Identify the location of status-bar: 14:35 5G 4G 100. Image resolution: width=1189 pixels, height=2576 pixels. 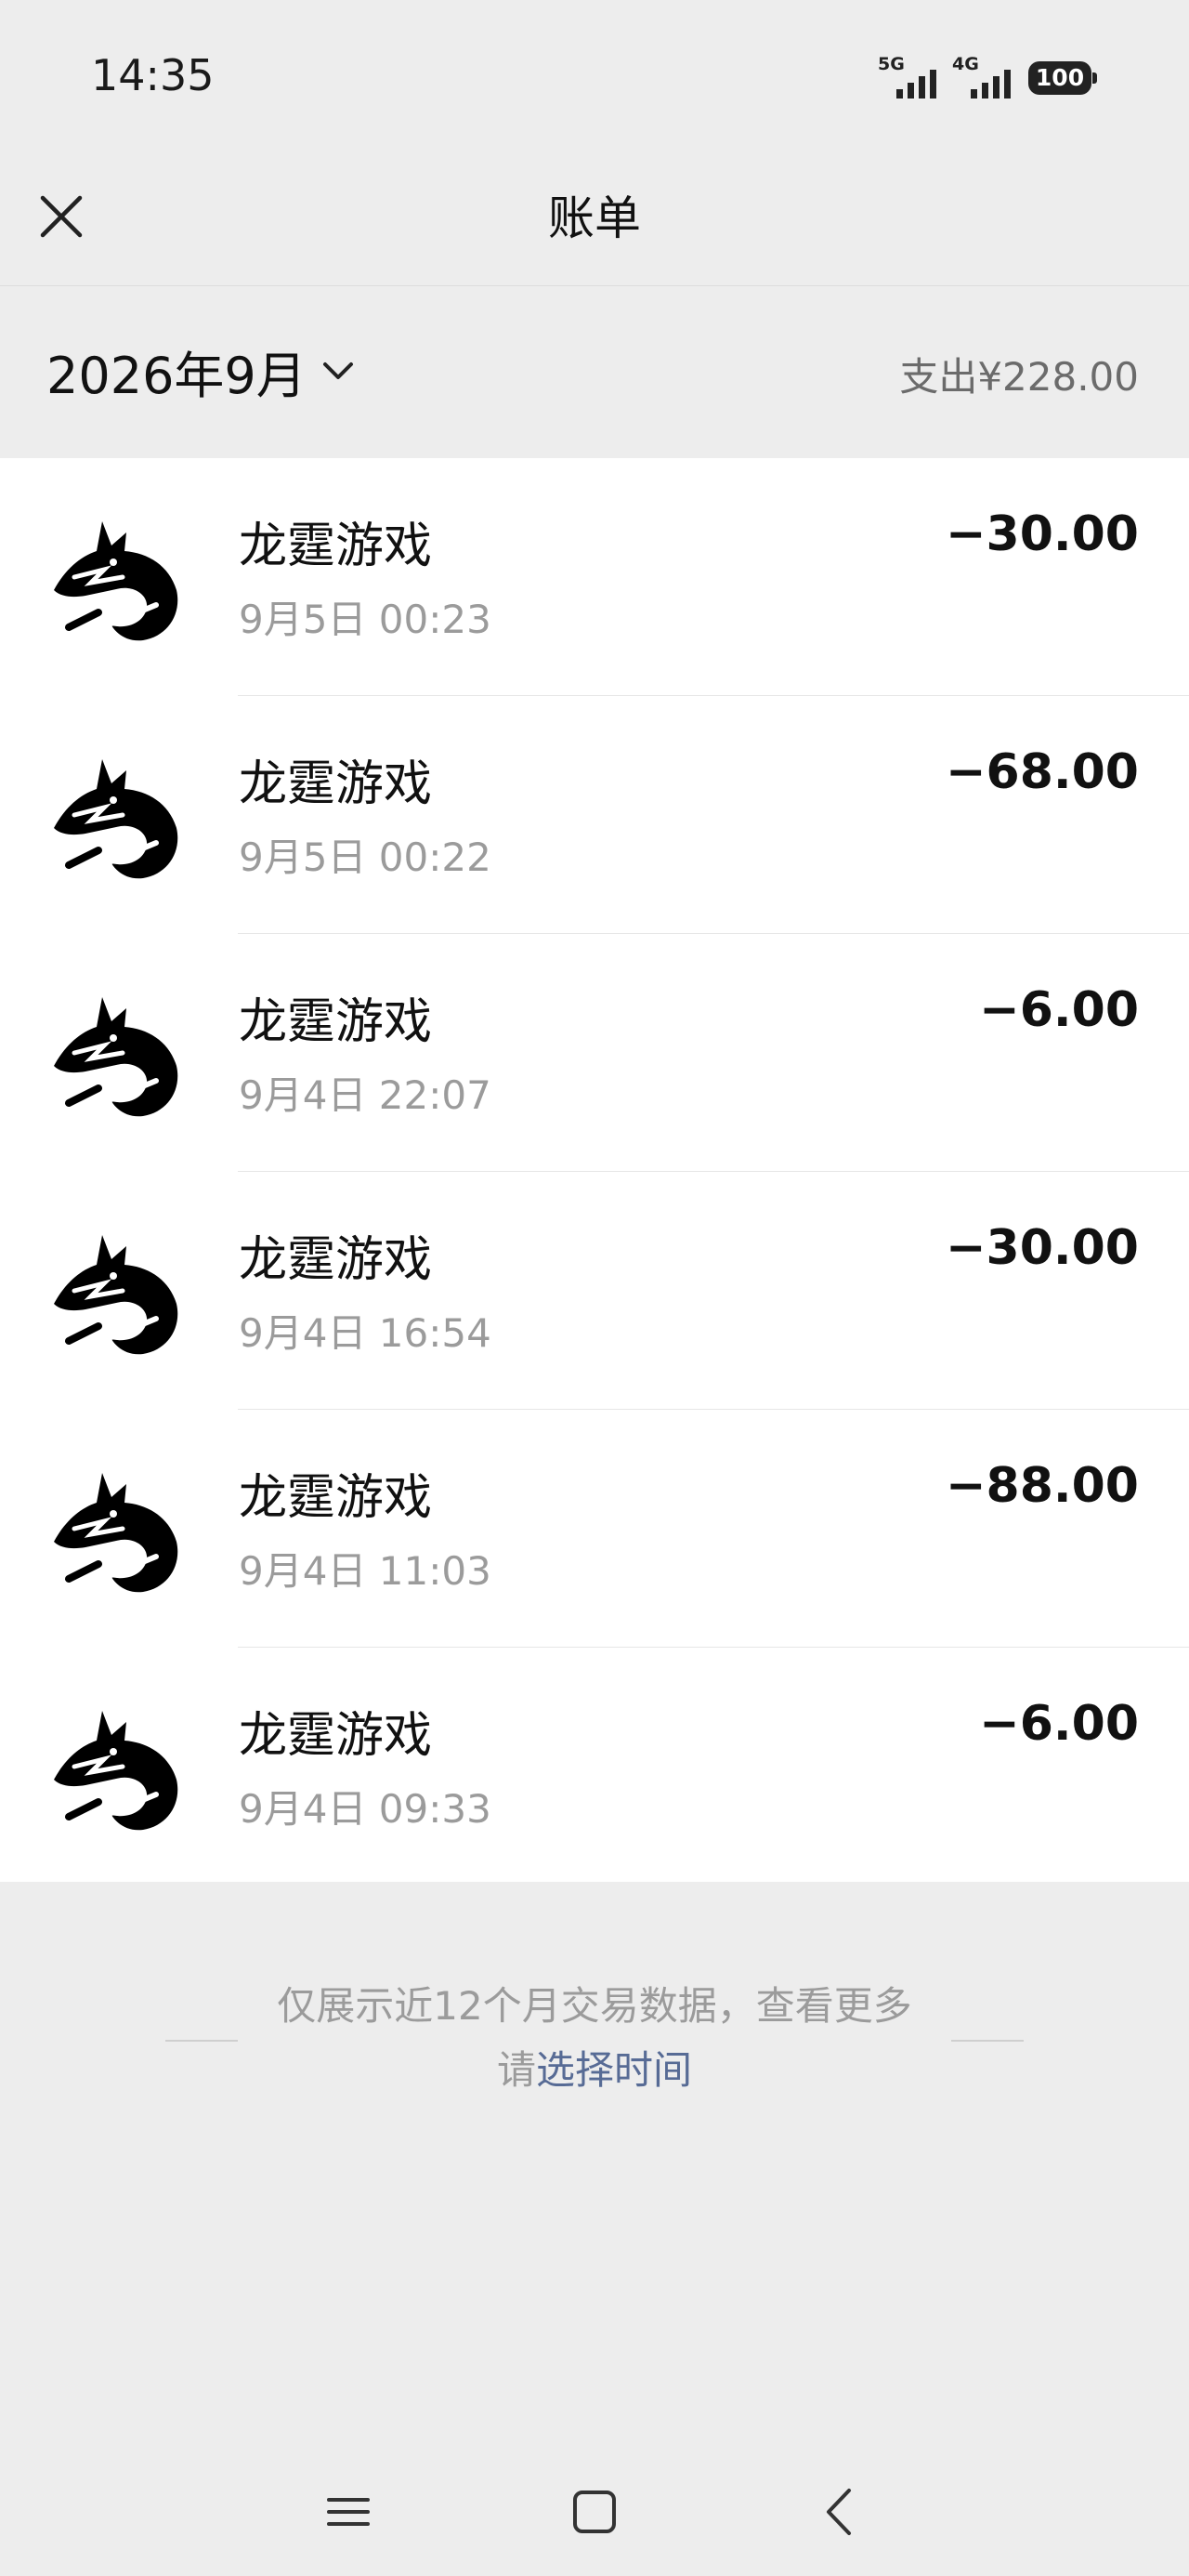
(594, 76).